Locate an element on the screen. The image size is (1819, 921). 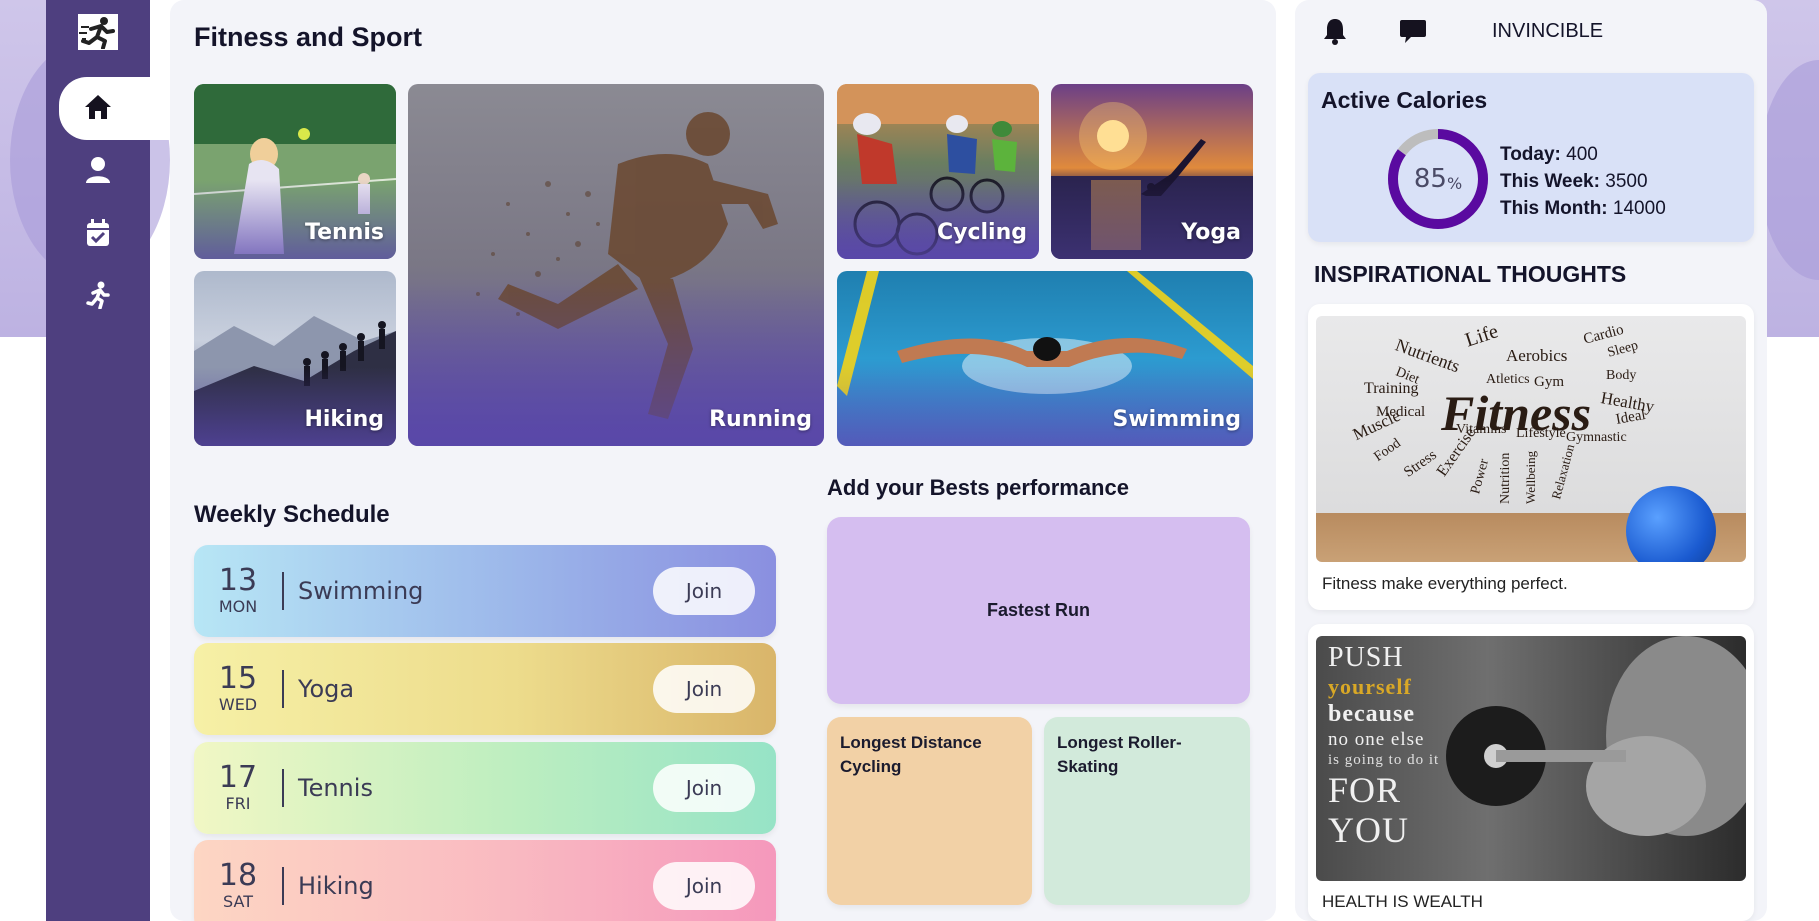
push-quote-line: yourself is located at coordinates (1370, 686).